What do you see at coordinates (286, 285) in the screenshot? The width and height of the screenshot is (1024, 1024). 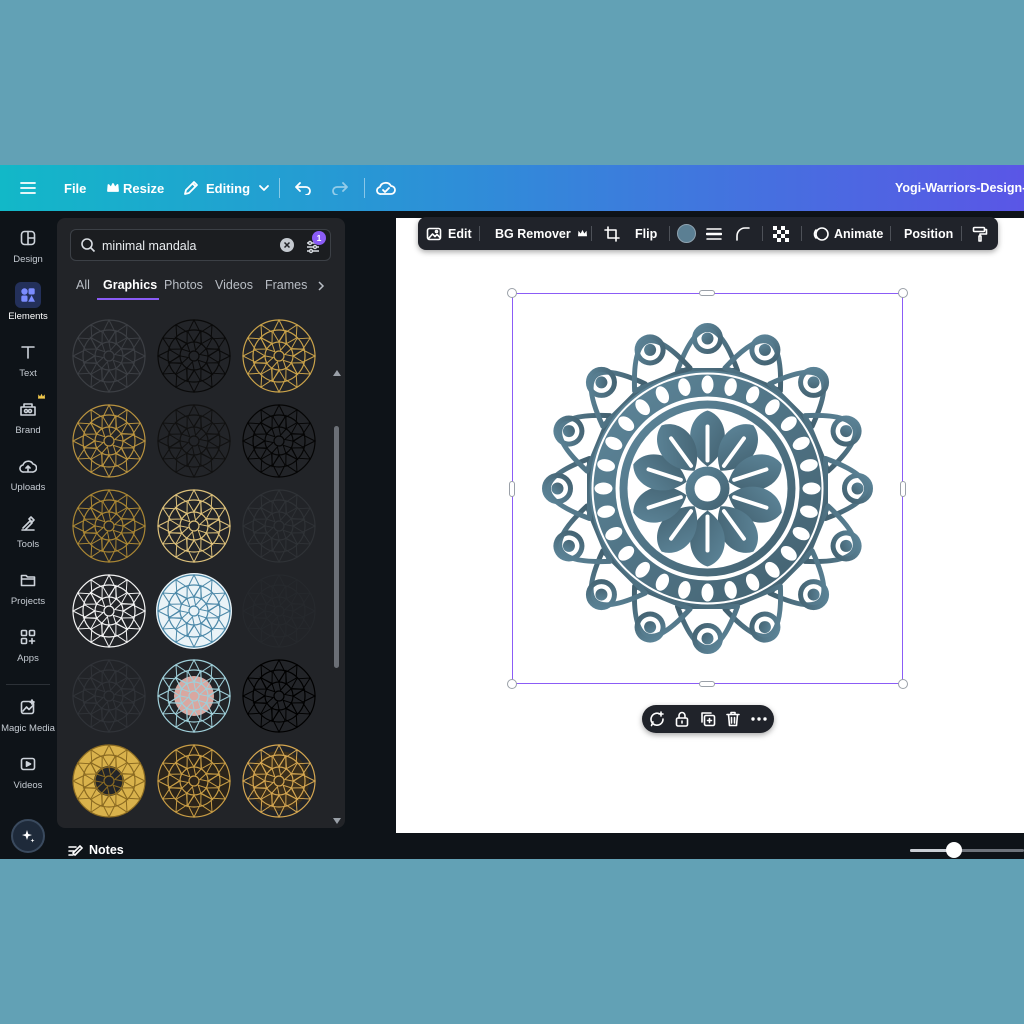 I see `tab-frames: Frames` at bounding box center [286, 285].